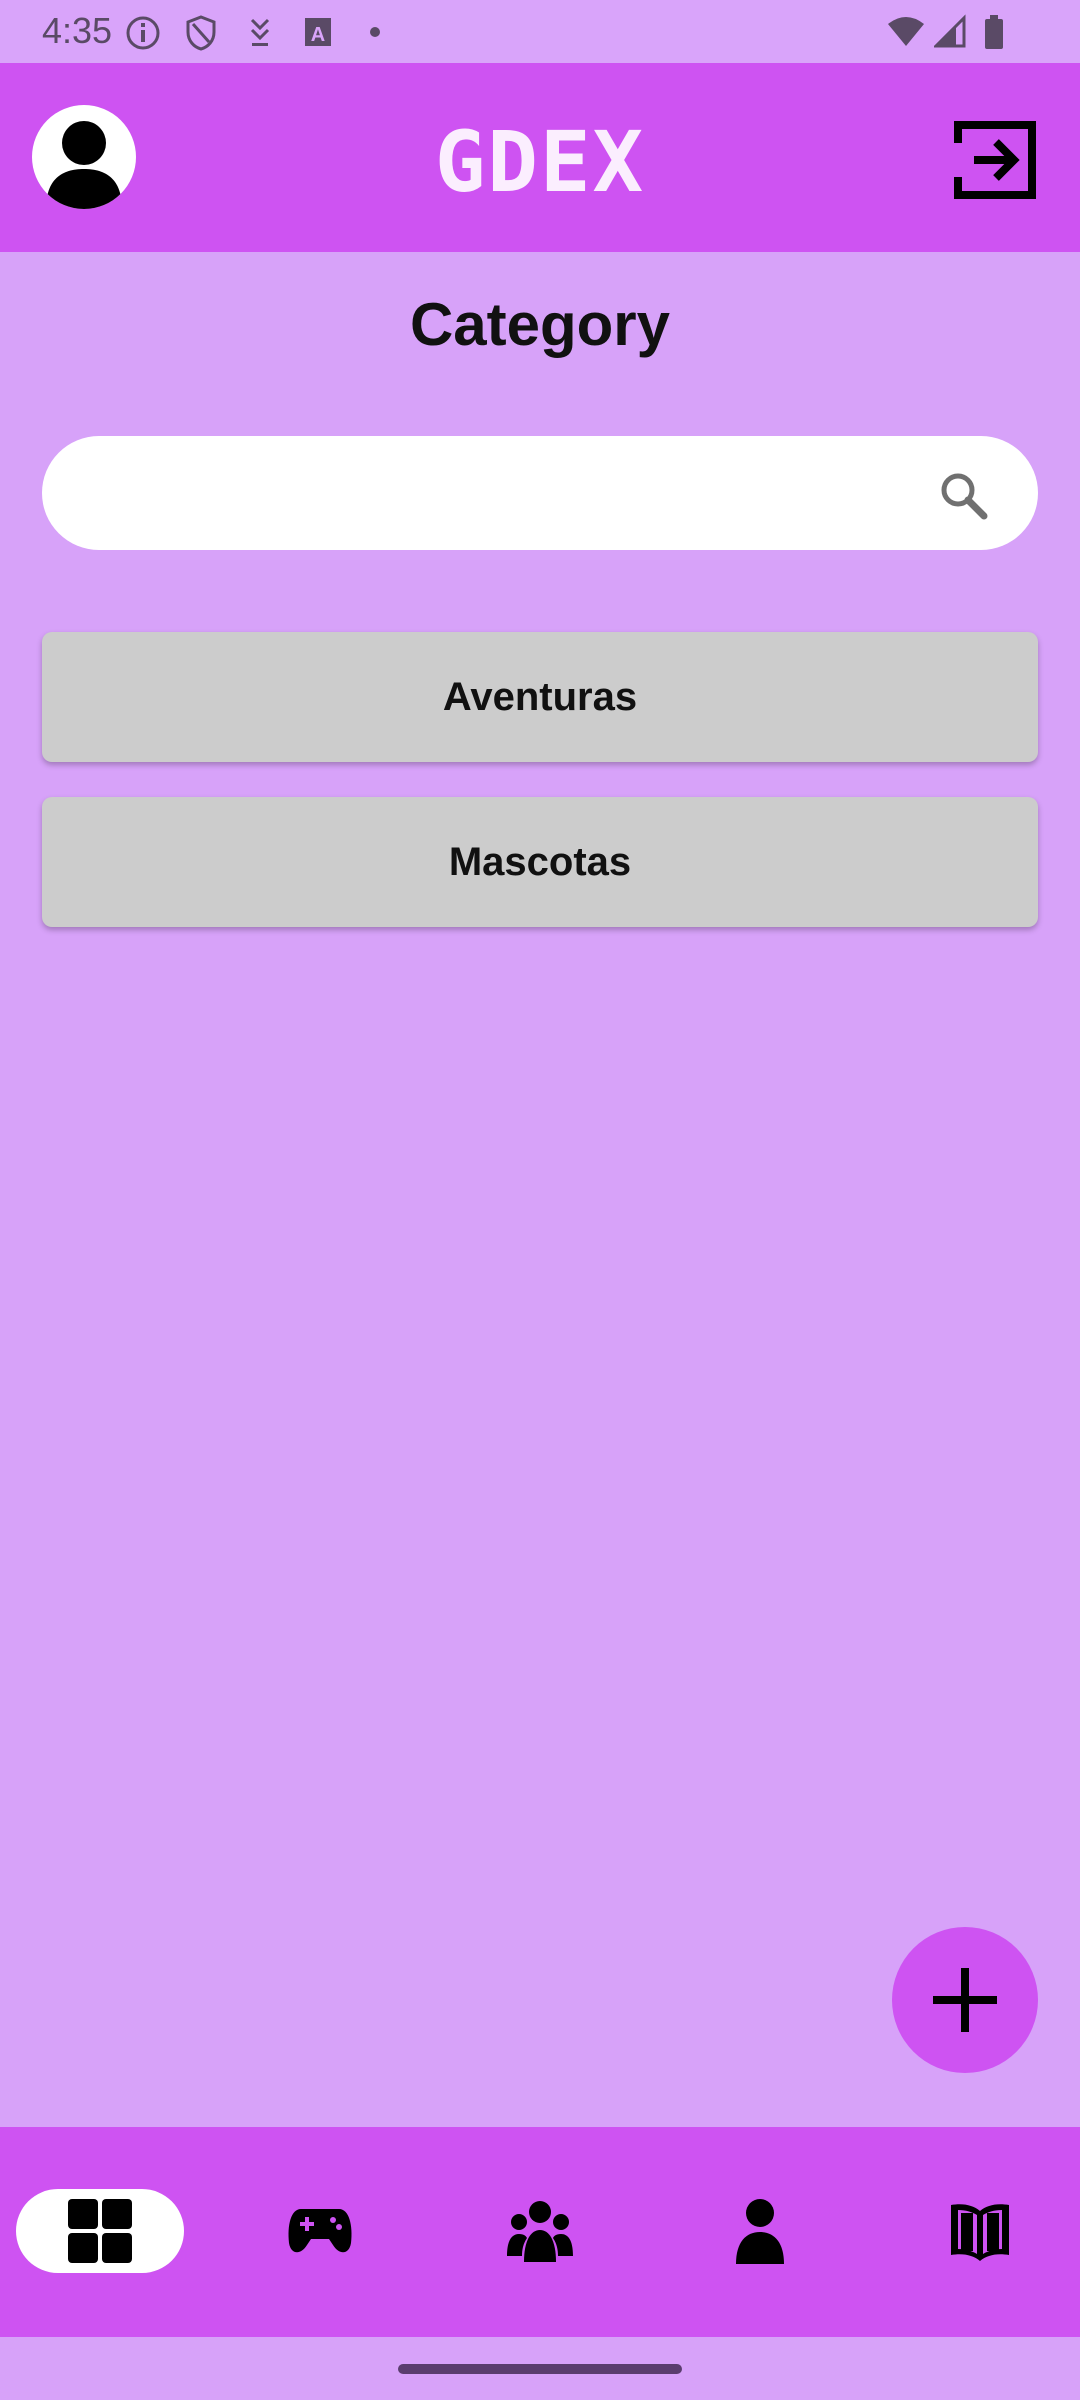 The width and height of the screenshot is (1080, 2400). I want to click on download-icon, so click(260, 32).